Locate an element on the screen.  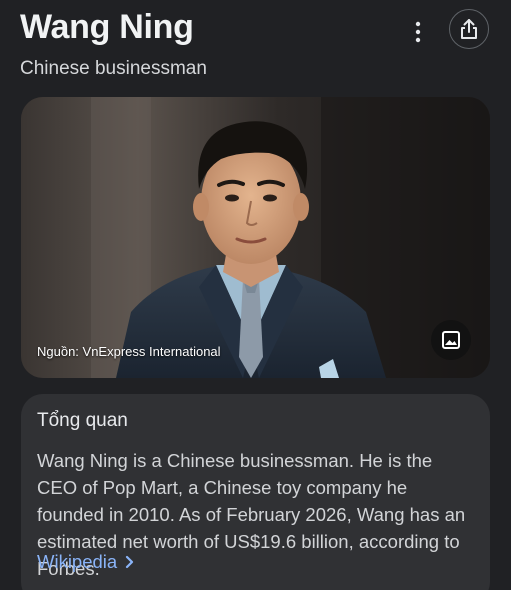
share-button is located at coordinates (469, 29).